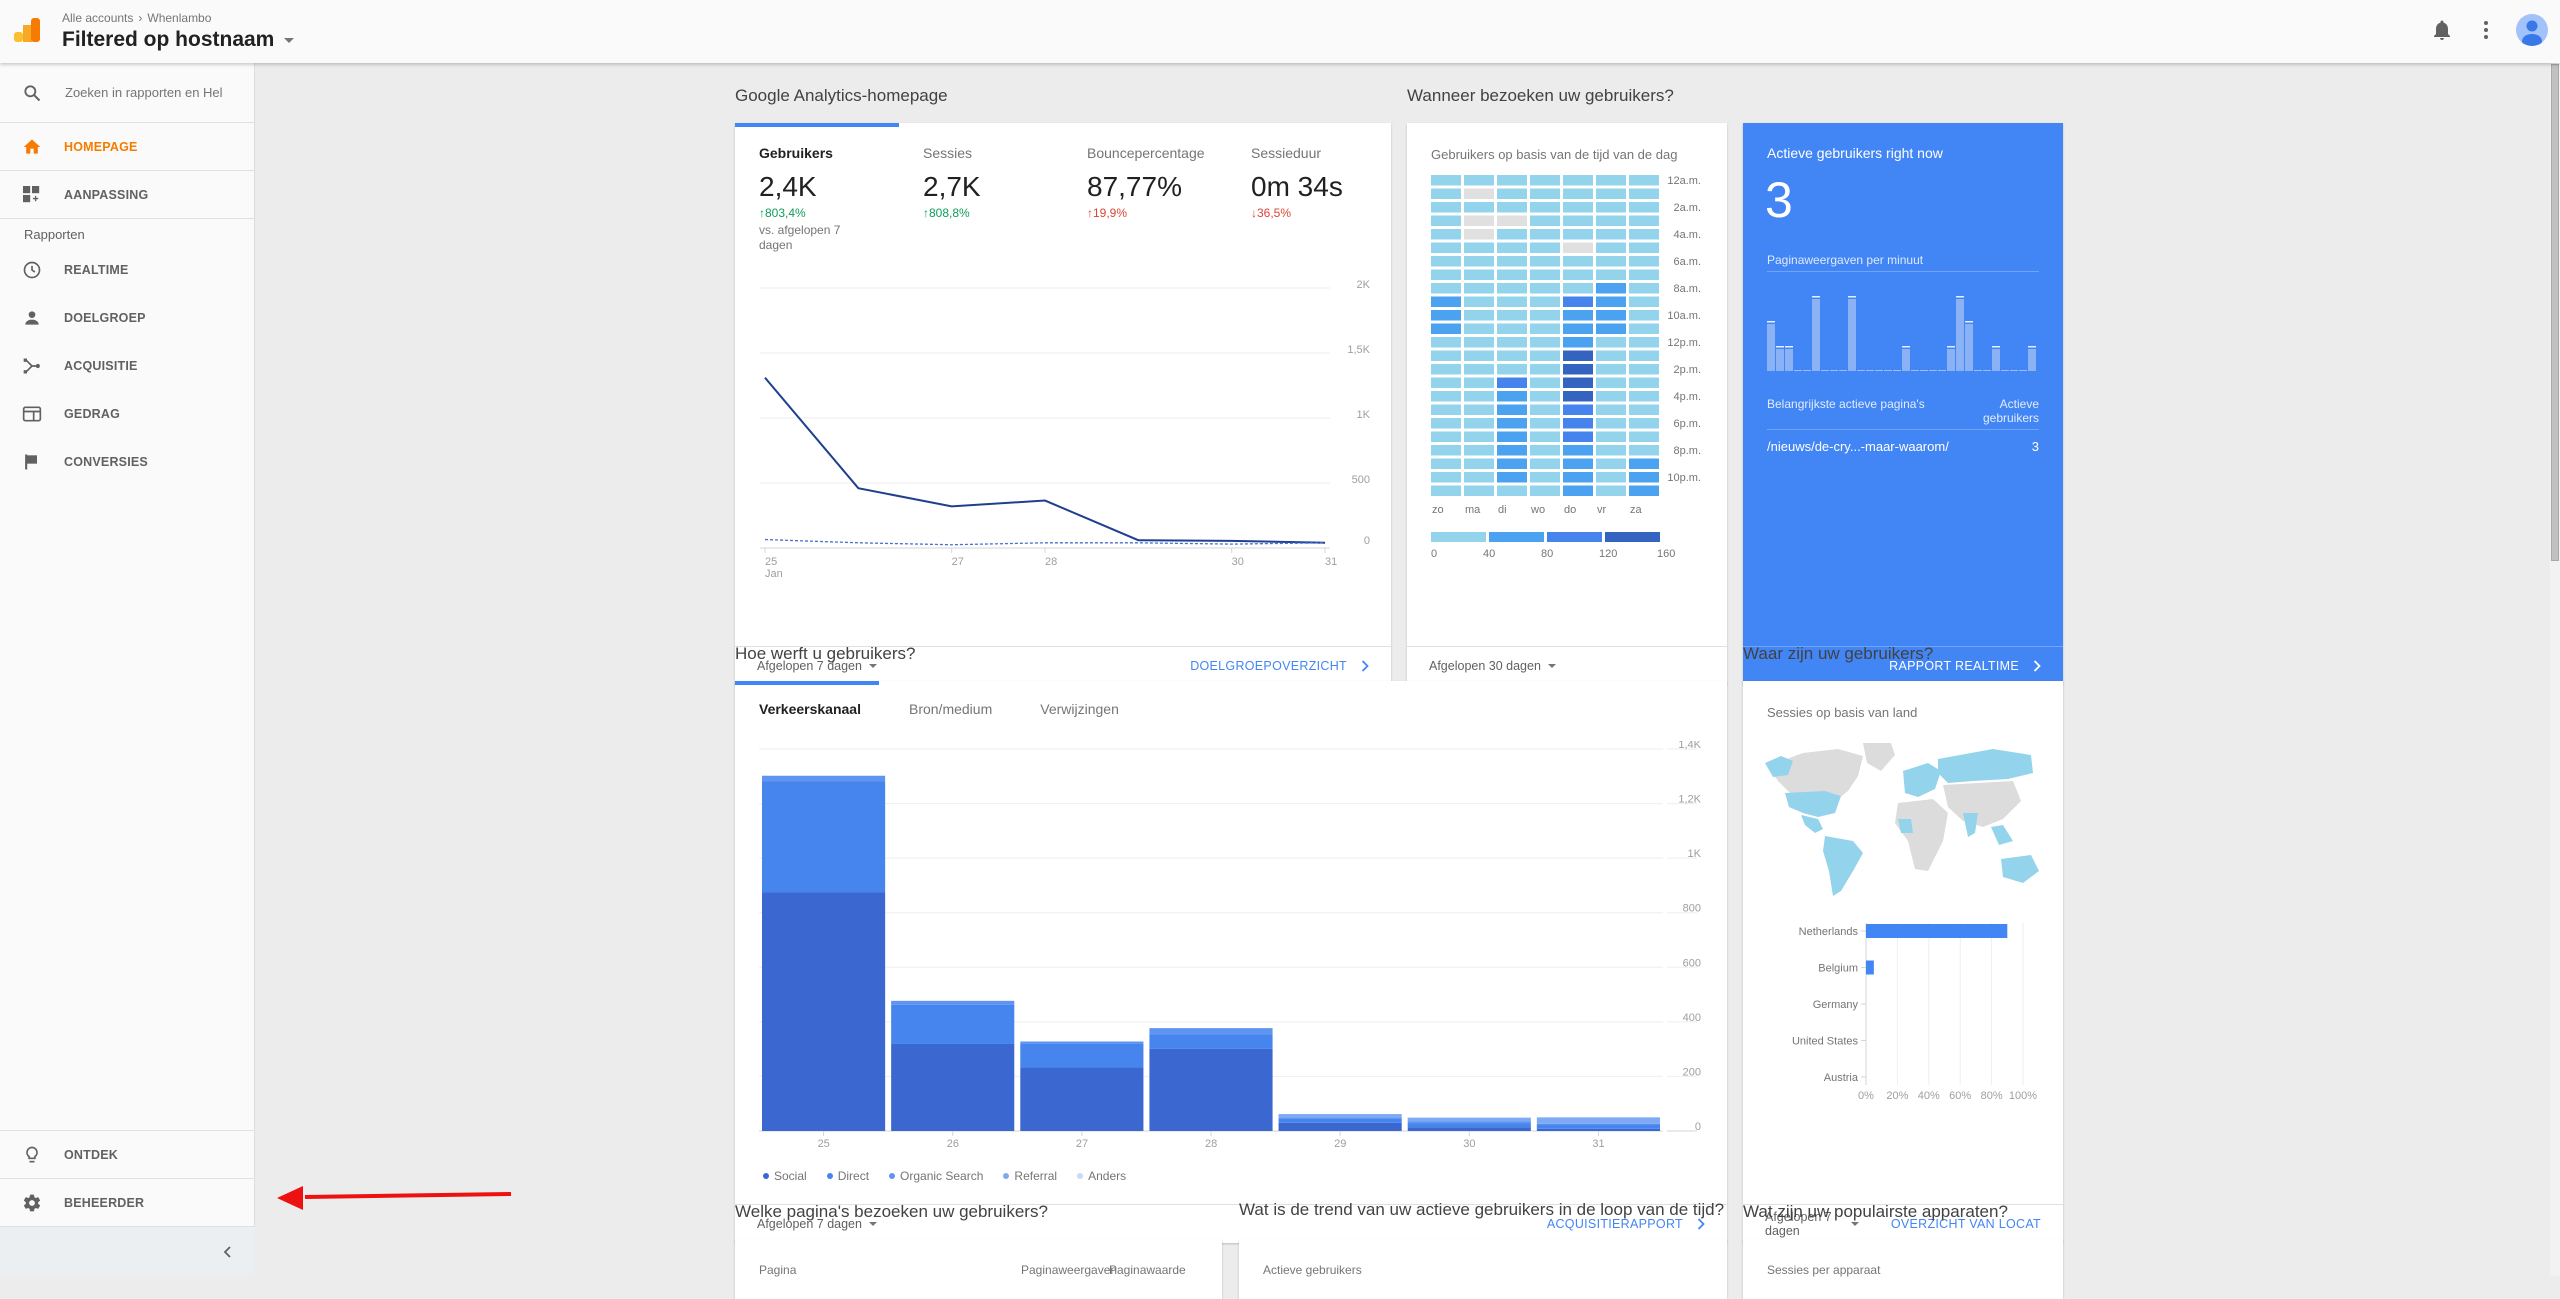  Describe the element at coordinates (1985, 766) in the screenshot. I see `map-region-russia` at that location.